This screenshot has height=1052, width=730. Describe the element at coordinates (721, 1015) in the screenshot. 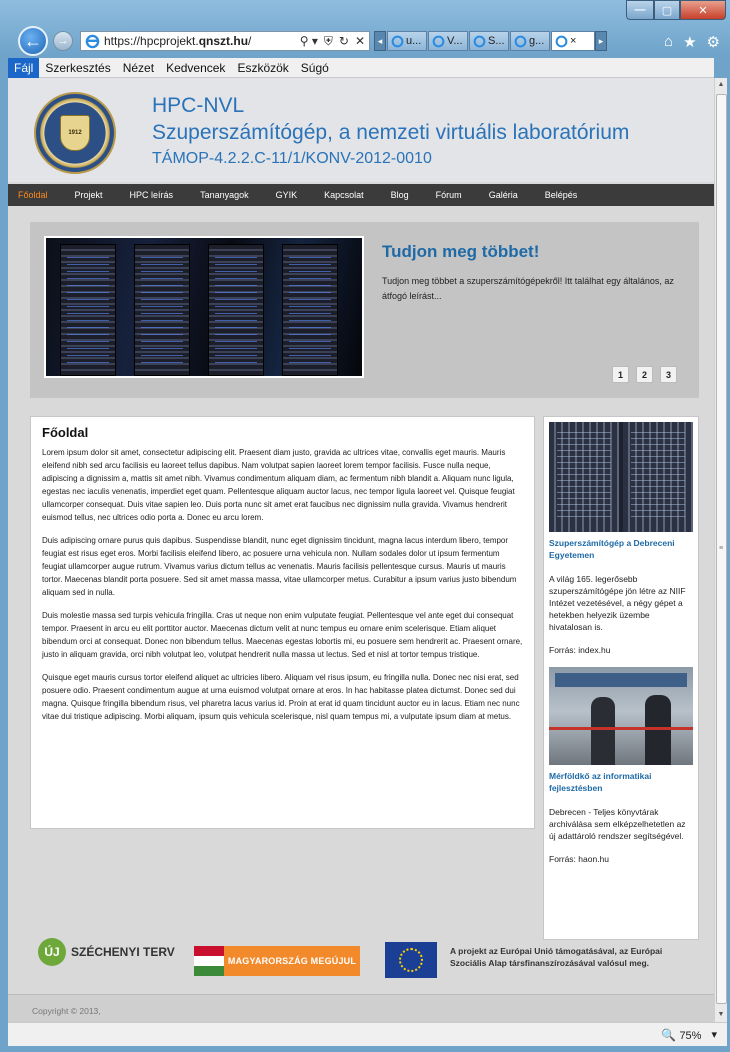

I see `scroll-down-icon: ▼` at that location.